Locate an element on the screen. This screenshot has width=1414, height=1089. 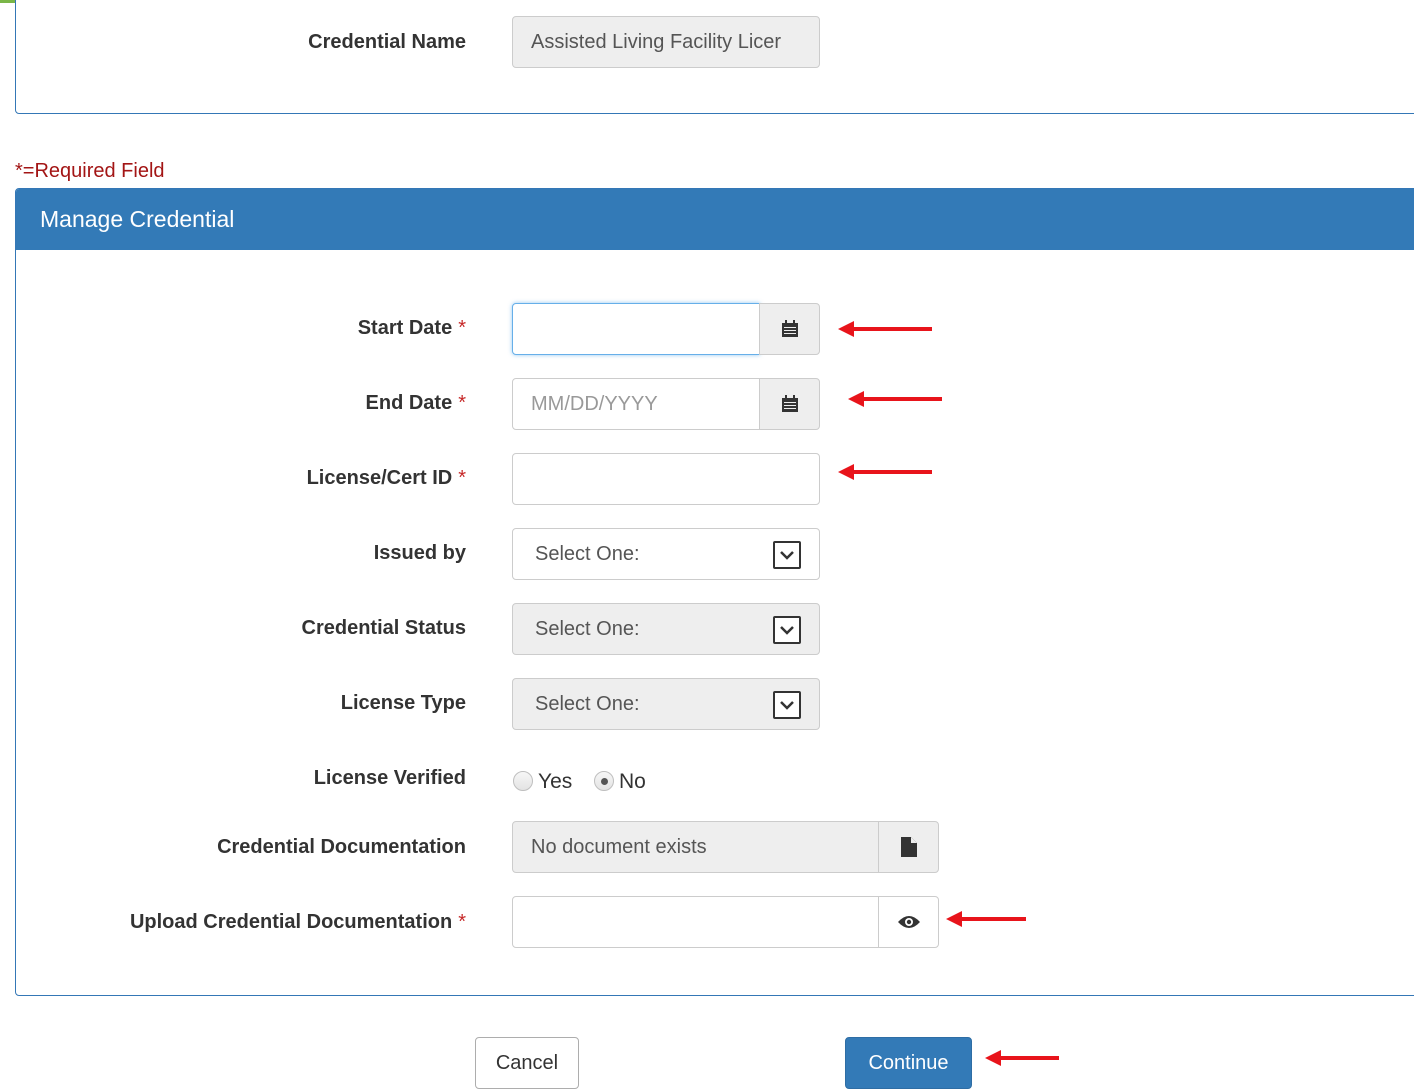
credential-name-field: Assisted Living Facility Licer is located at coordinates (666, 42).